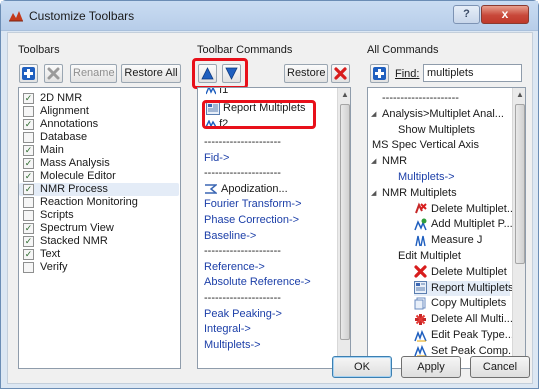  I want to click on command-item-label: Reference->, so click(234, 266).